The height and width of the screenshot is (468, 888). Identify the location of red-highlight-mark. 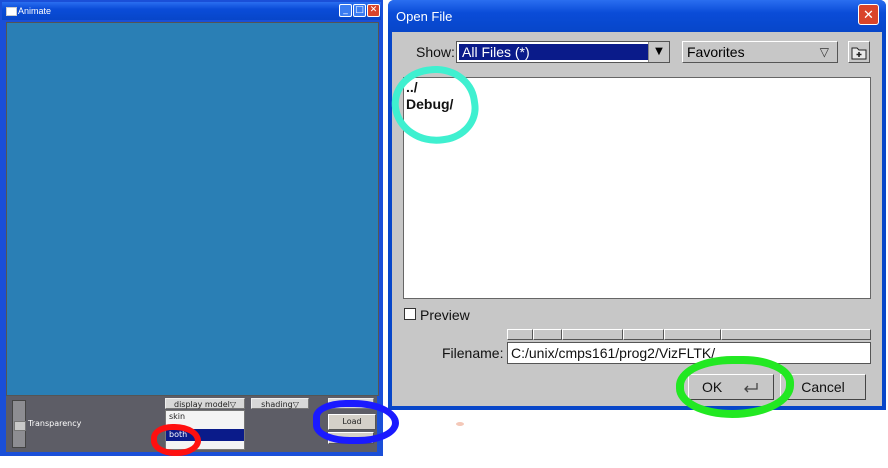
(176, 440).